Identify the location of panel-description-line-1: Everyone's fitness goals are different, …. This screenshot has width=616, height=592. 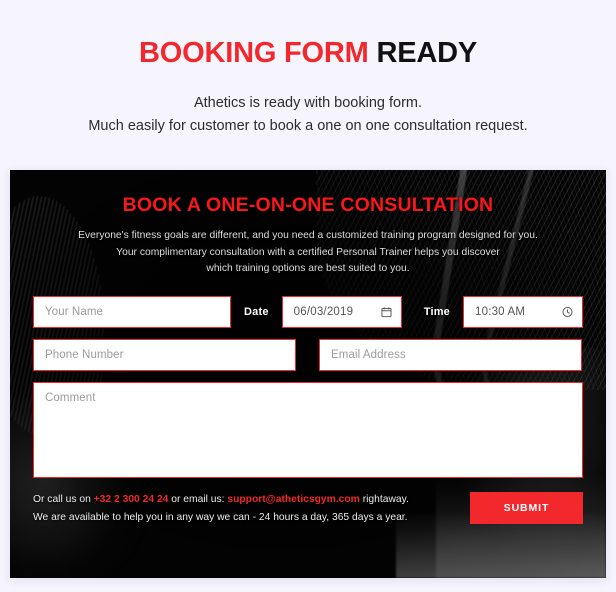
(308, 235).